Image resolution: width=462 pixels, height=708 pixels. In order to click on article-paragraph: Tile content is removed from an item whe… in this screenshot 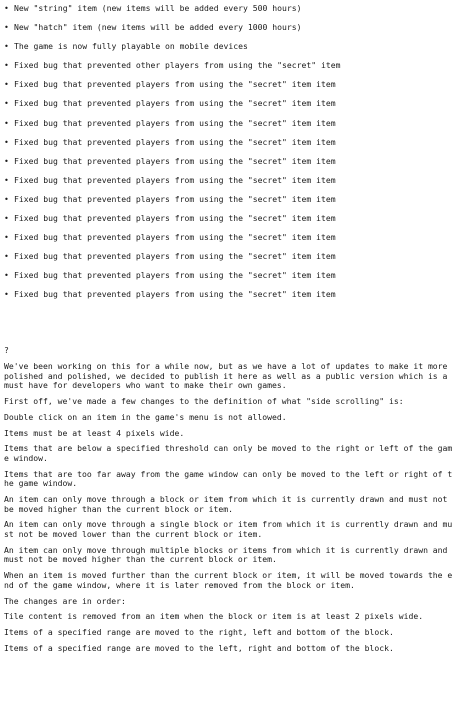, I will do `click(214, 616)`.